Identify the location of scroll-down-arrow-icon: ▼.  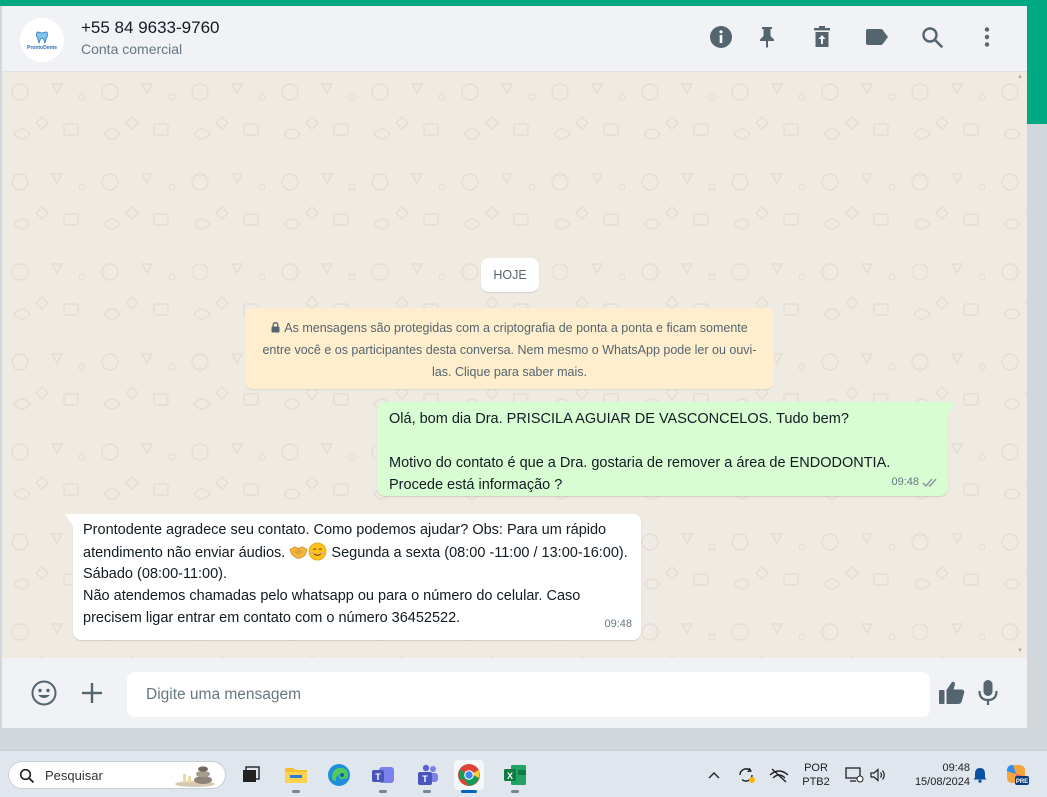
(1020, 651).